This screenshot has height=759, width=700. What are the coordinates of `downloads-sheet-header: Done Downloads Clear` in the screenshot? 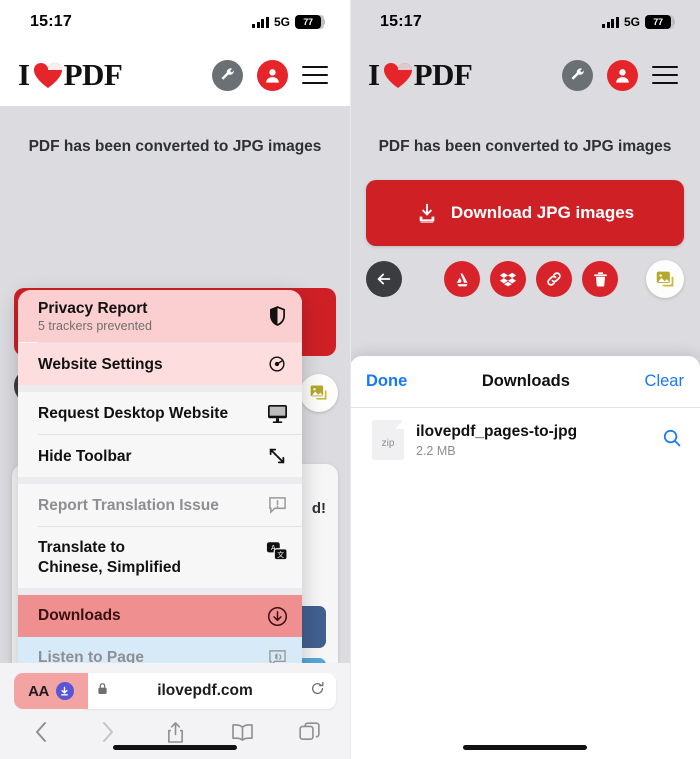 It's located at (525, 382).